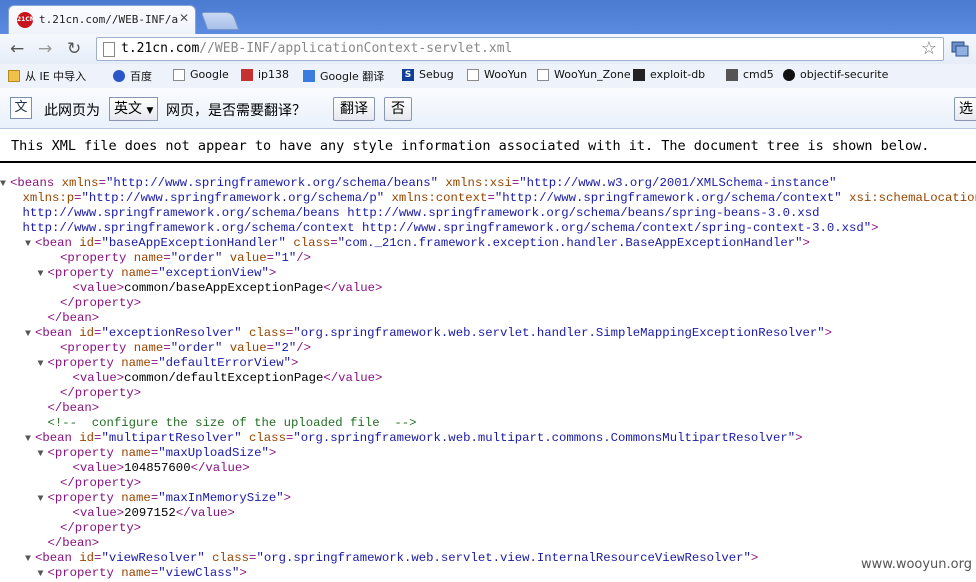 The image size is (976, 582). What do you see at coordinates (157, 468) in the screenshot?
I see `xml-token: 104857600` at bounding box center [157, 468].